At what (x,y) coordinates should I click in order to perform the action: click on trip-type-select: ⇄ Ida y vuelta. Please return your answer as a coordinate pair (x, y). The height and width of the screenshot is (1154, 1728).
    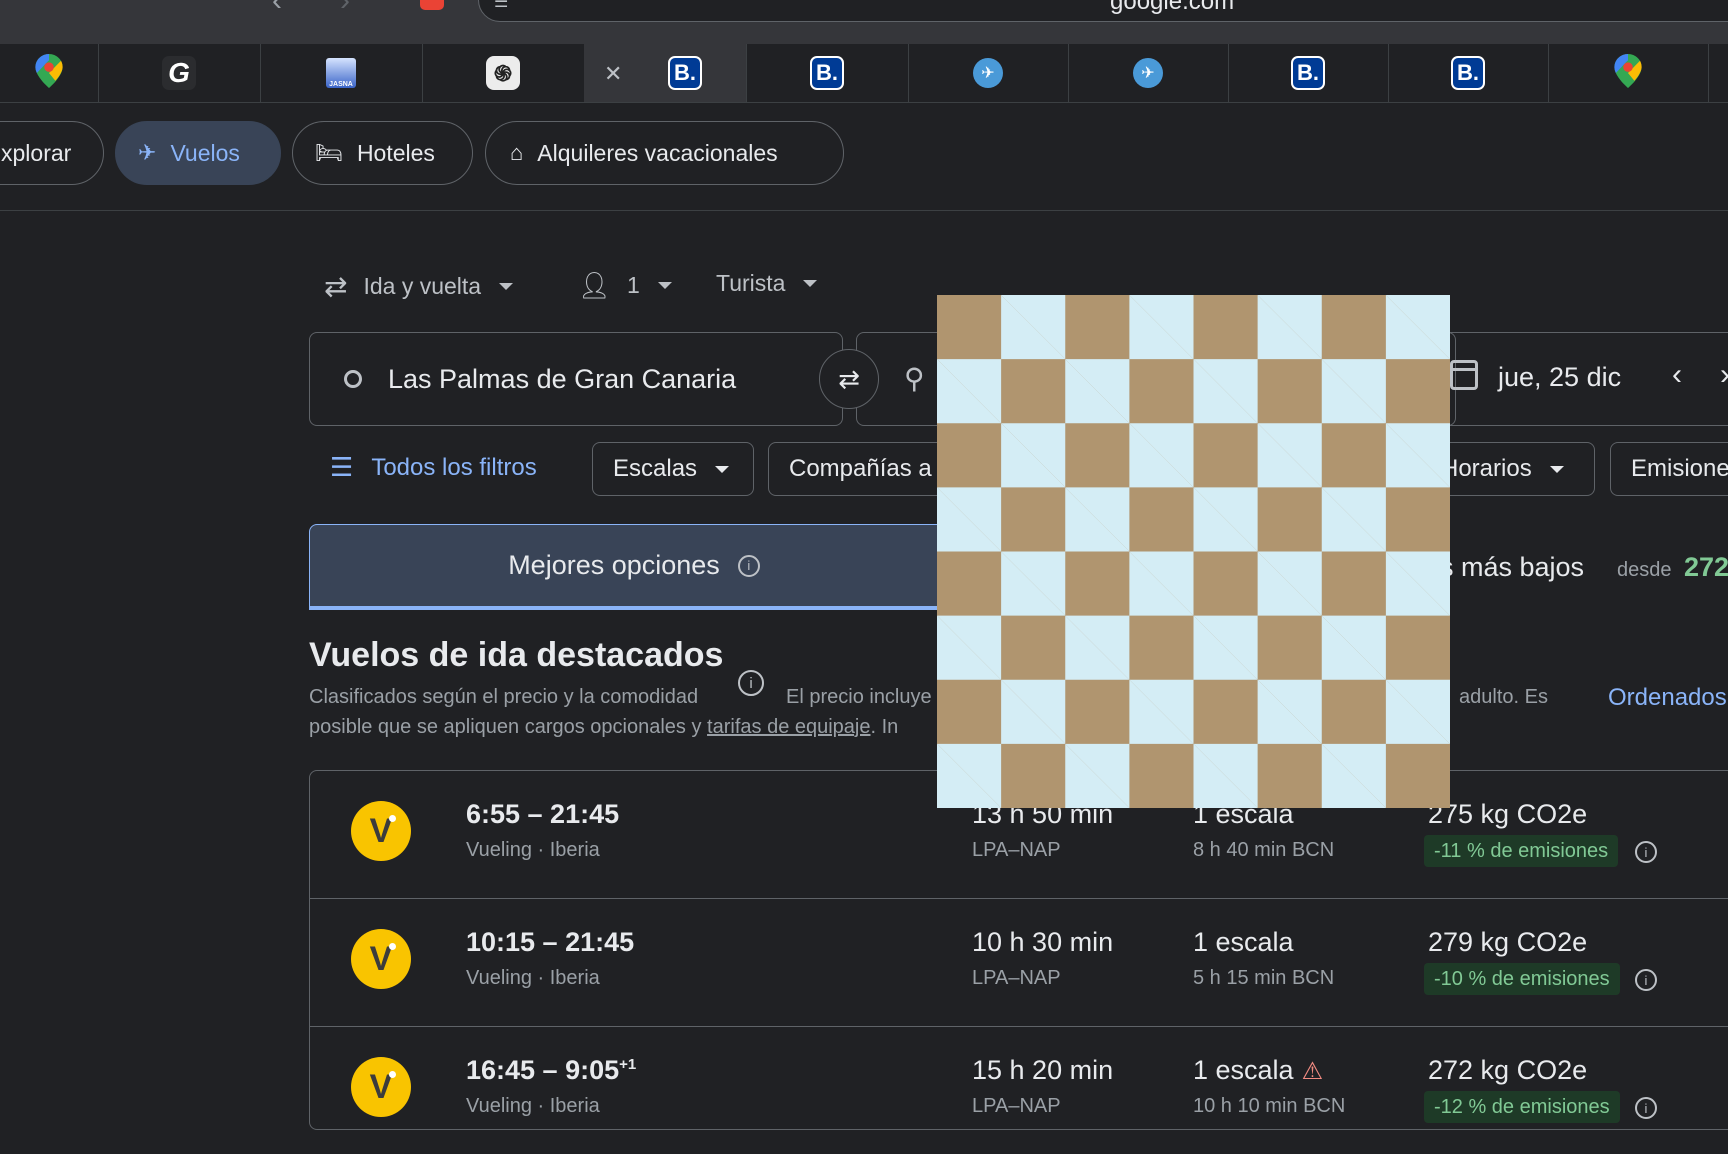
    Looking at the image, I should click on (419, 286).